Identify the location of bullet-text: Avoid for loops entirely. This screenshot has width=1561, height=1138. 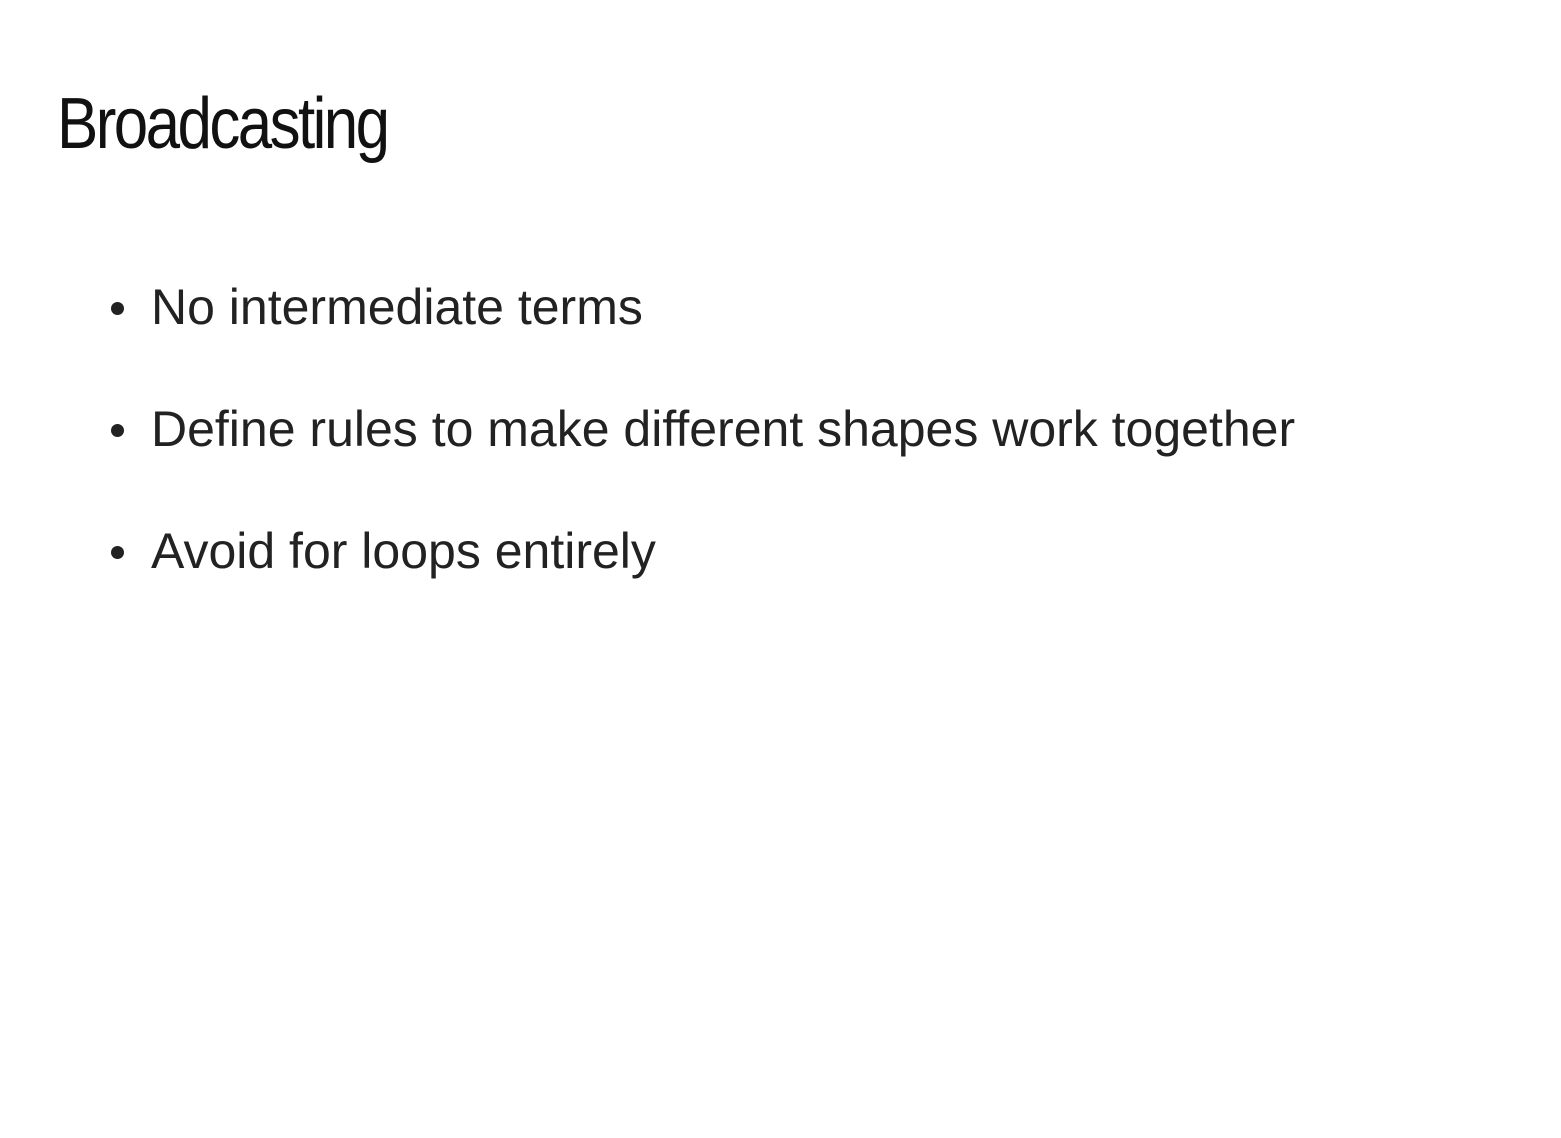
(403, 551).